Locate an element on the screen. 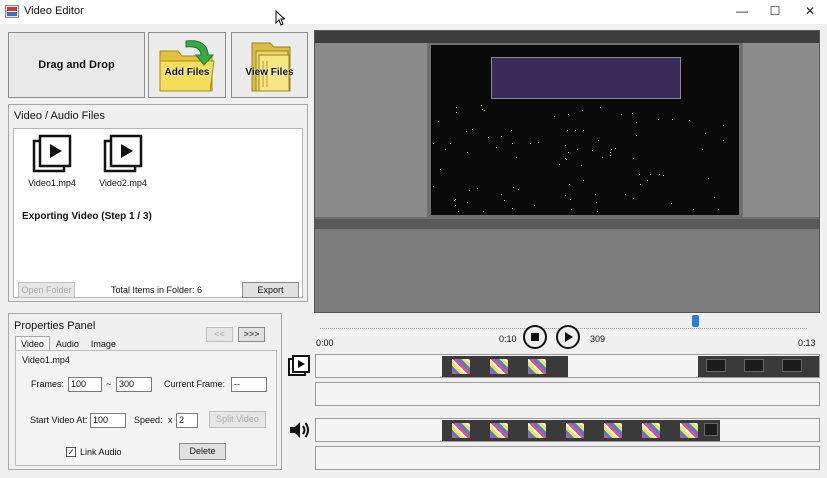 Image resolution: width=827 pixels, height=478 pixels. play-button is located at coordinates (568, 337).